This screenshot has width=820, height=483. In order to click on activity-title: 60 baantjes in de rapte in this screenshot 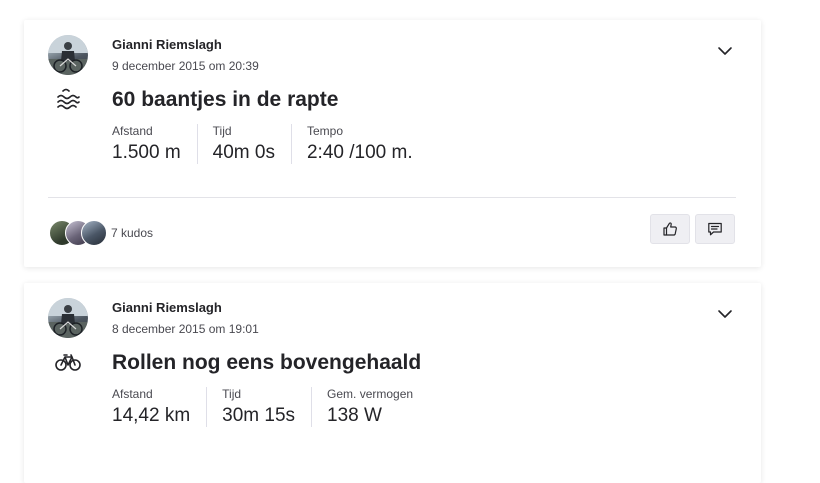, I will do `click(225, 100)`.